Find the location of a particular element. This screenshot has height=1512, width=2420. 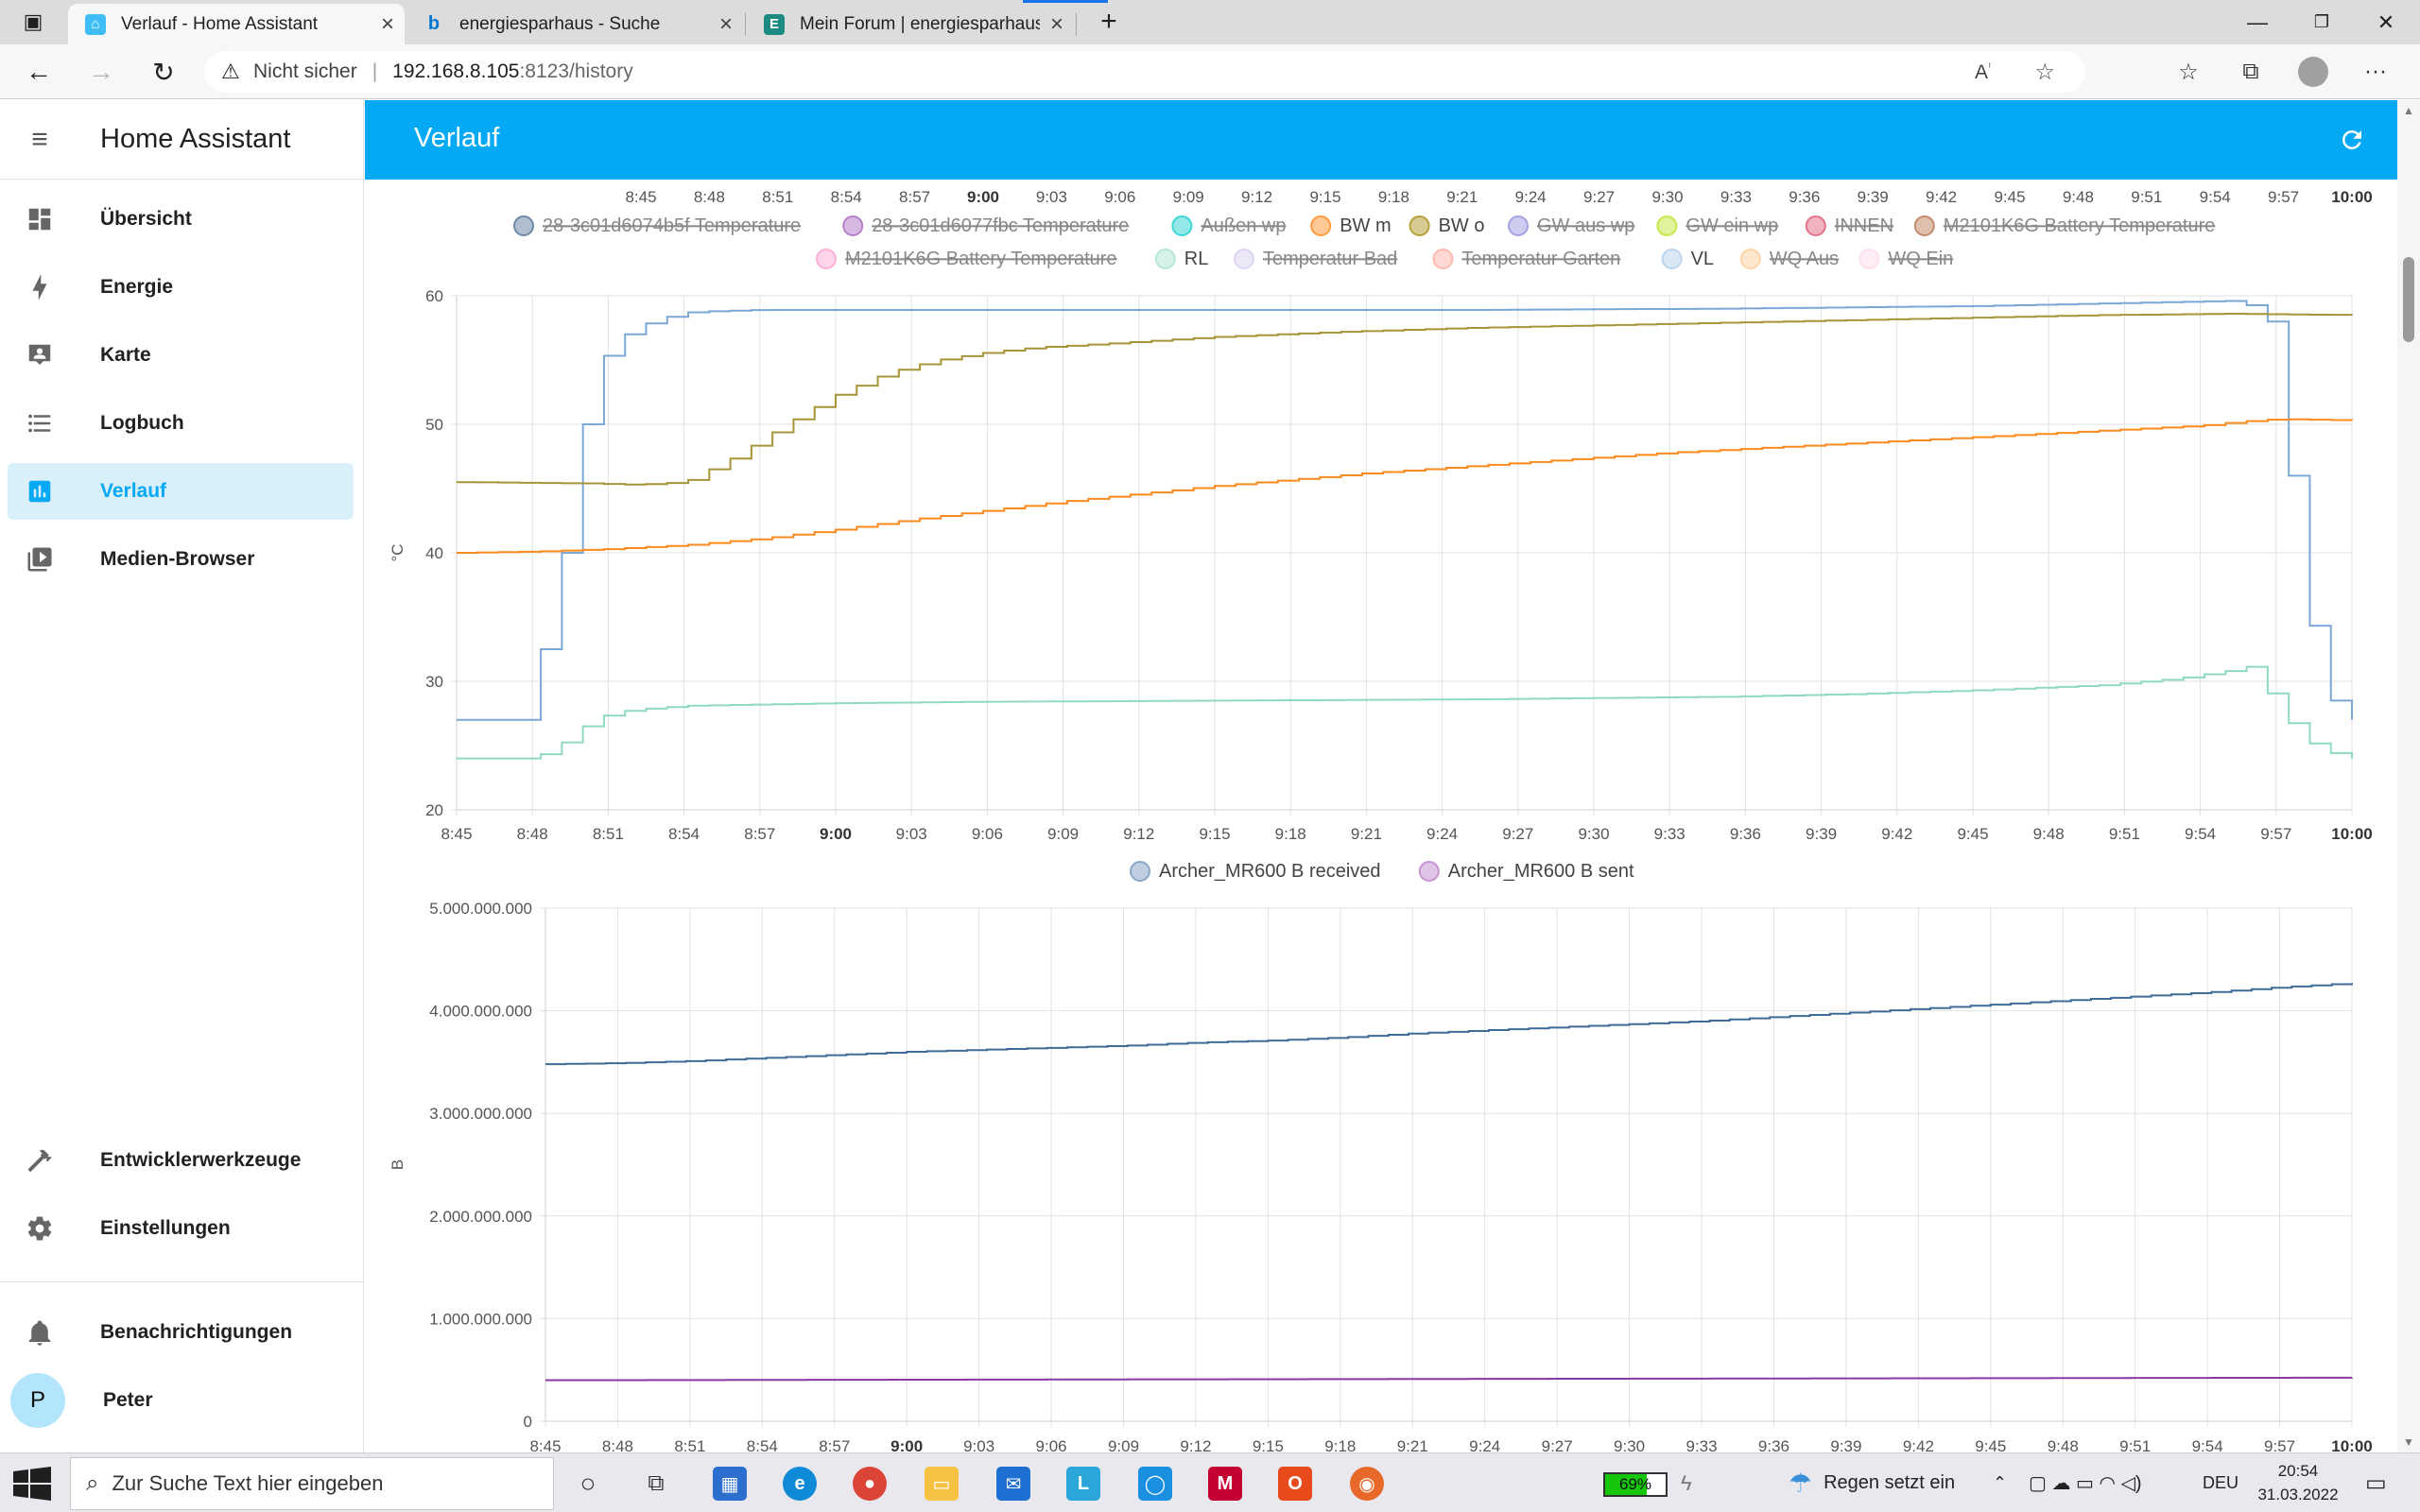

tab-bing-search: b energiesparhaus - Suche × is located at coordinates (575, 24).